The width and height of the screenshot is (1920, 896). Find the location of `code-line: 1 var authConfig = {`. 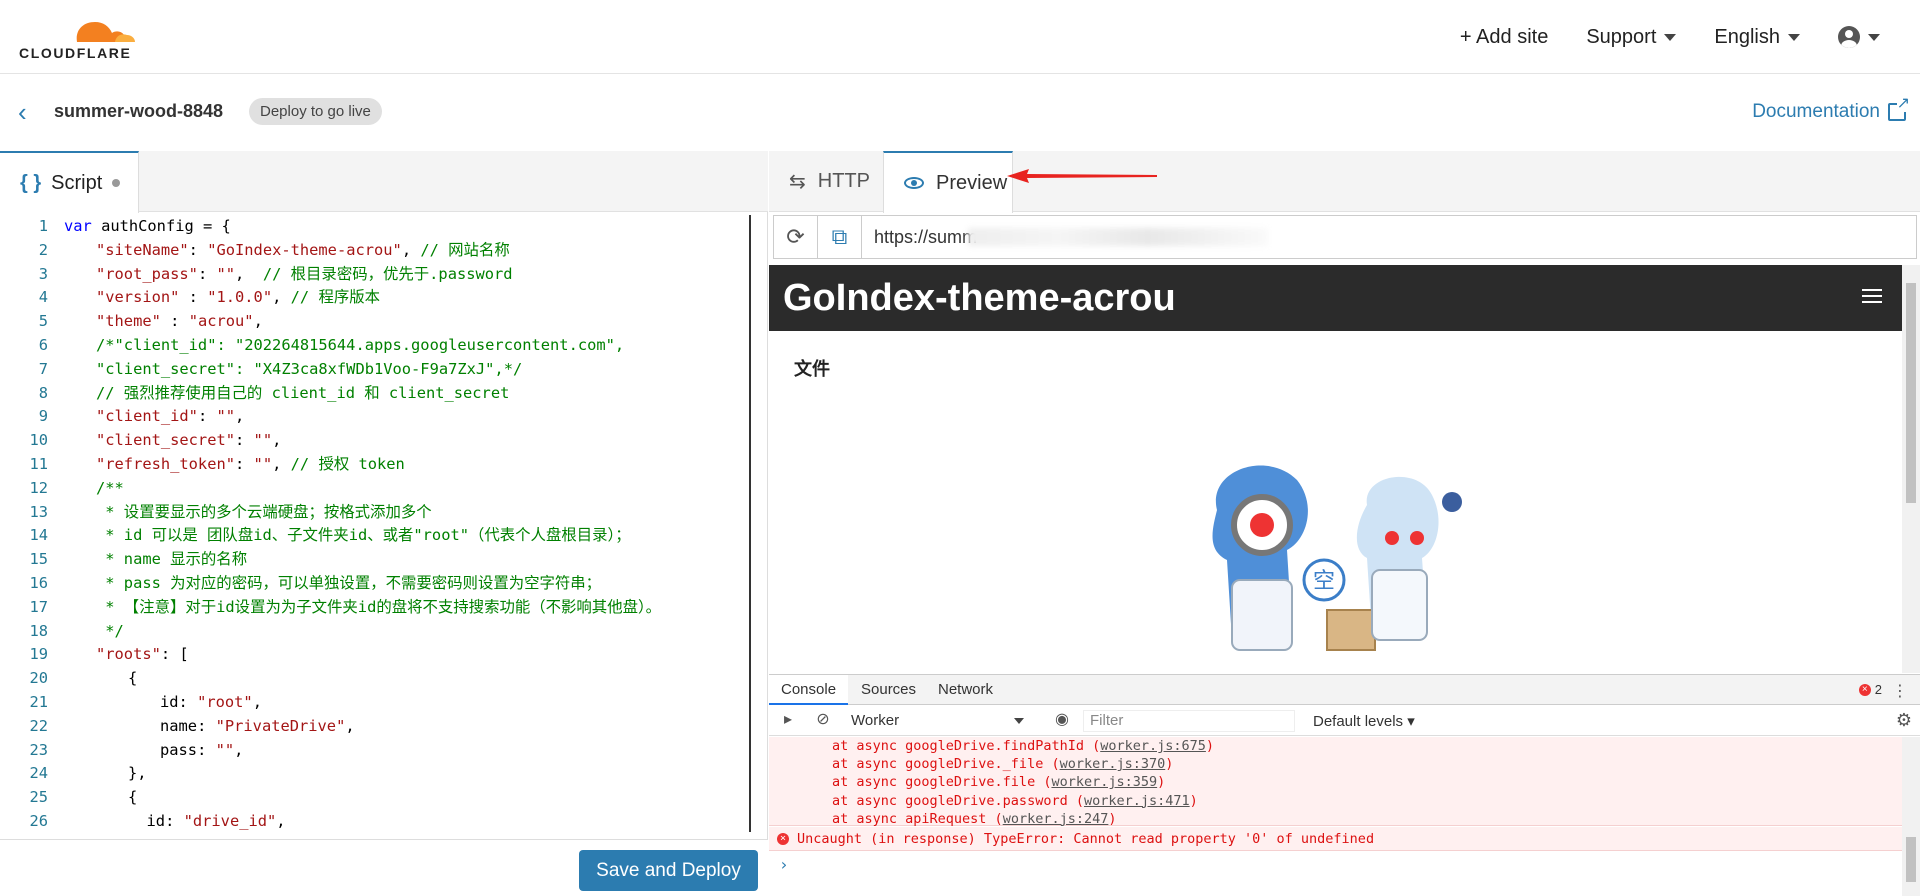

code-line: 1 var authConfig = { is located at coordinates (380, 227).